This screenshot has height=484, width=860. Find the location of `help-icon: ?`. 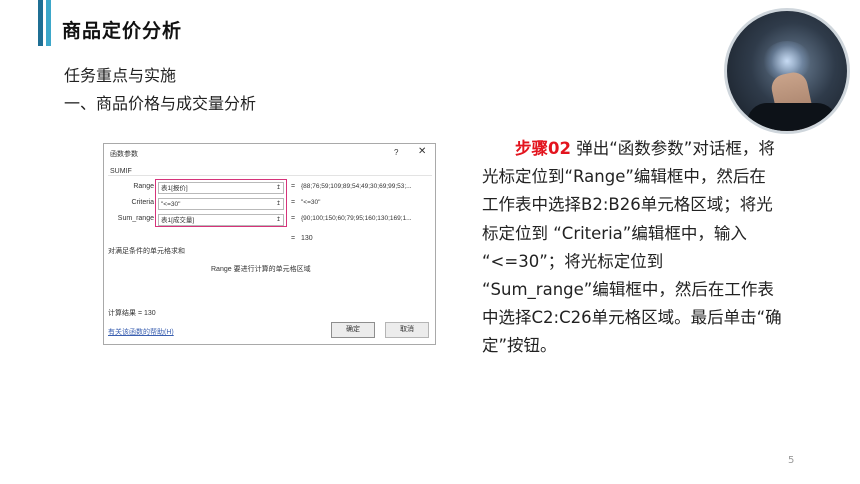

help-icon: ? is located at coordinates (396, 152).